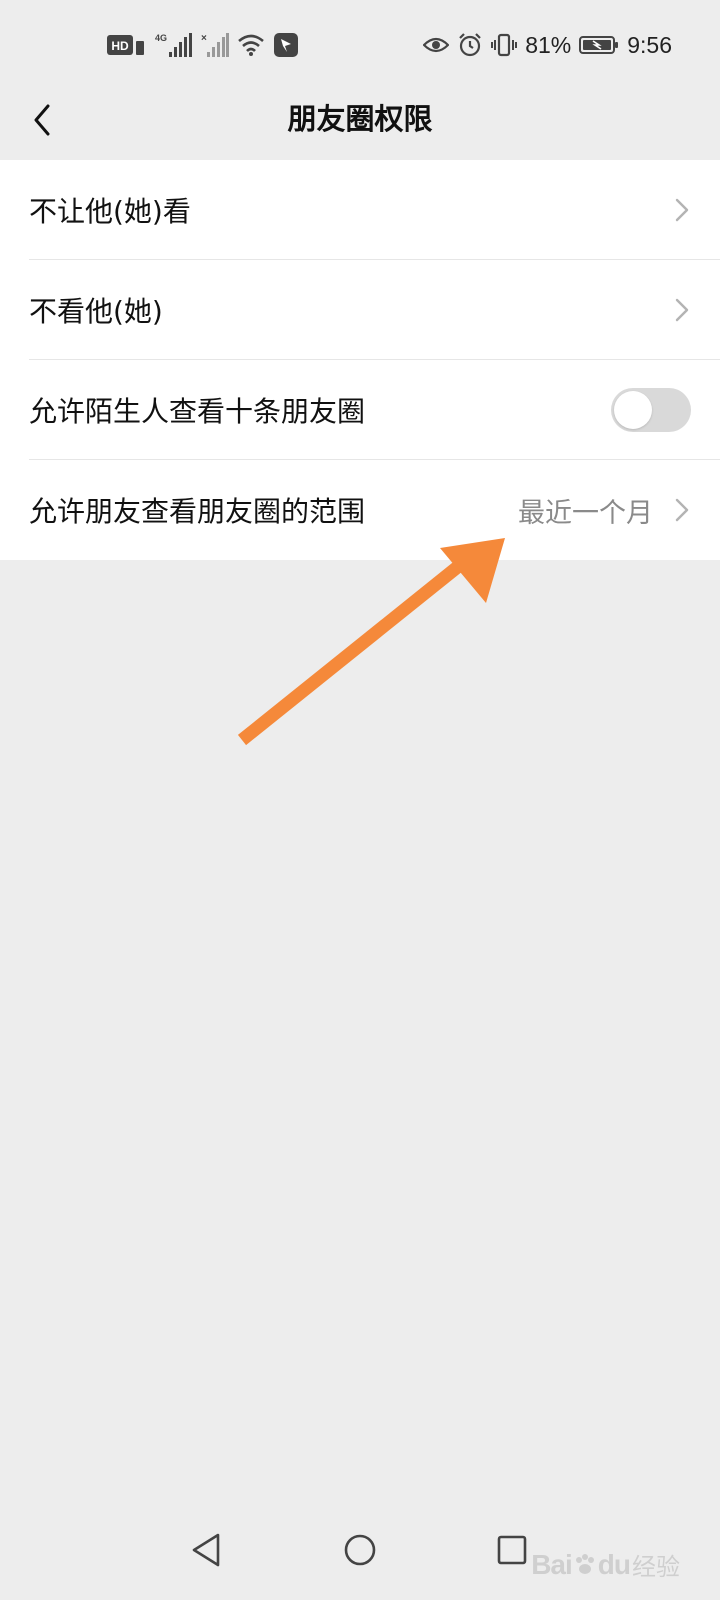 The image size is (720, 1600). What do you see at coordinates (633, 410) in the screenshot?
I see `toggle-knob` at bounding box center [633, 410].